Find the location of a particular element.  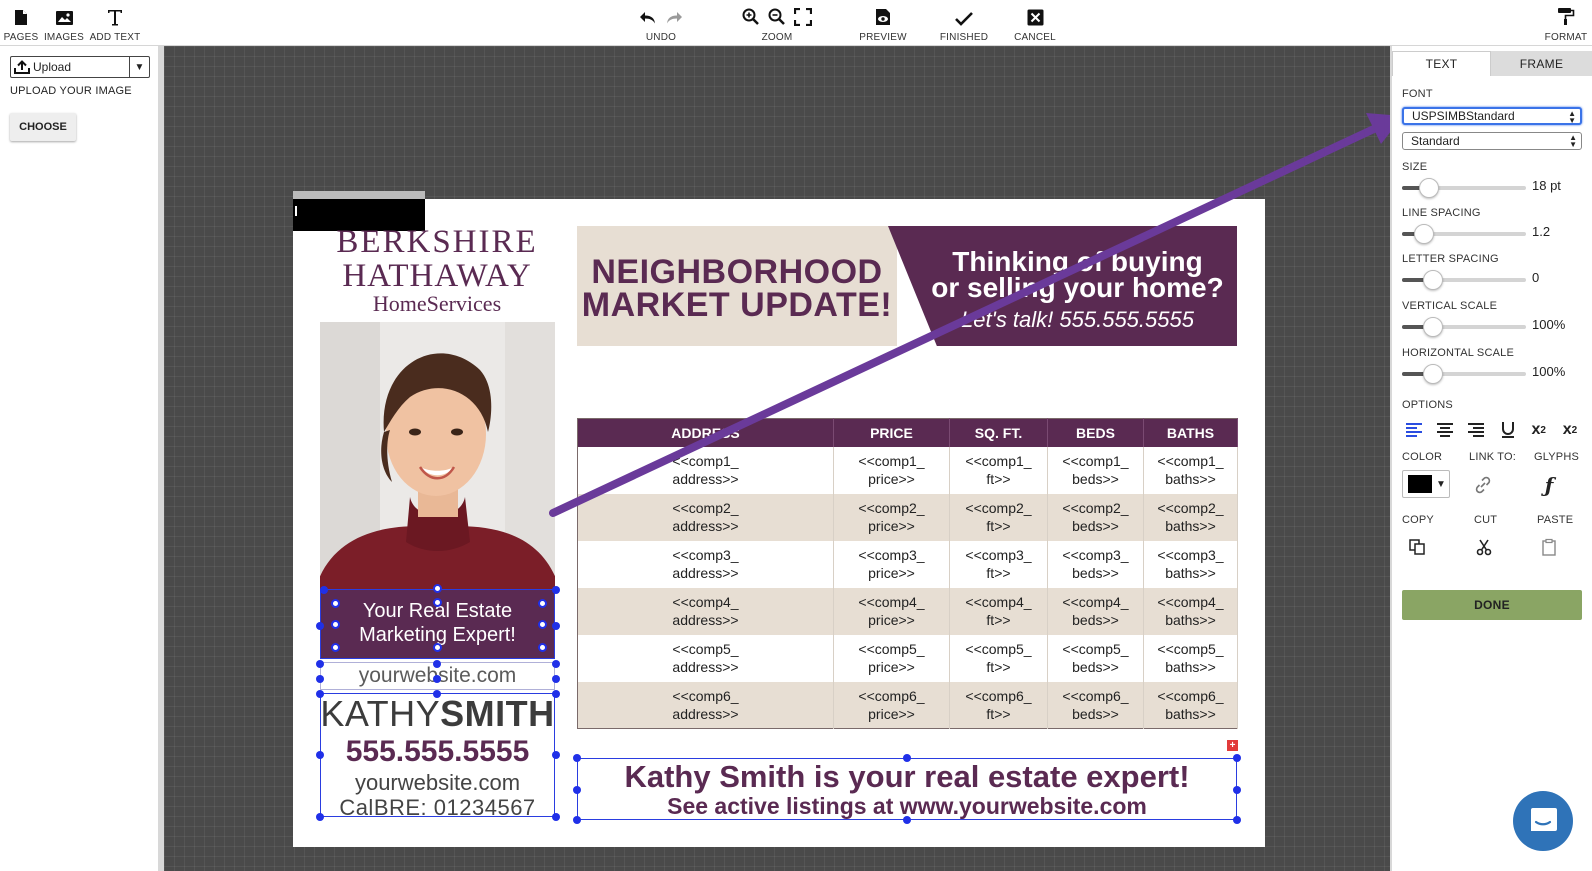

preview-button: PREVIEW is located at coordinates (883, 23).